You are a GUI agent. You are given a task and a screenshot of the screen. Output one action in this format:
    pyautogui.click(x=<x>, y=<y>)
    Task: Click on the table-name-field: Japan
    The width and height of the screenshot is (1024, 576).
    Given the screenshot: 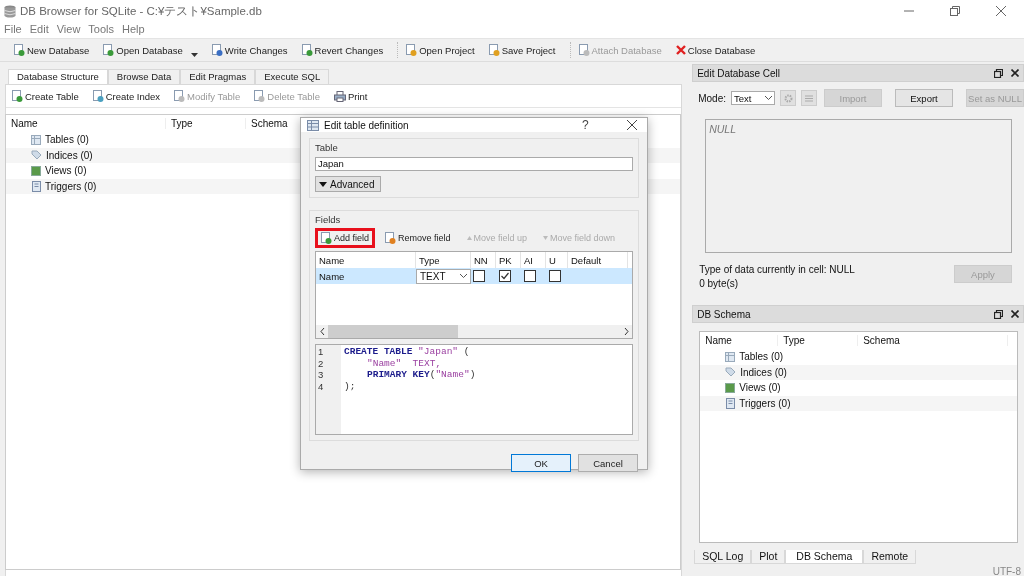 What is the action you would take?
    pyautogui.click(x=474, y=164)
    